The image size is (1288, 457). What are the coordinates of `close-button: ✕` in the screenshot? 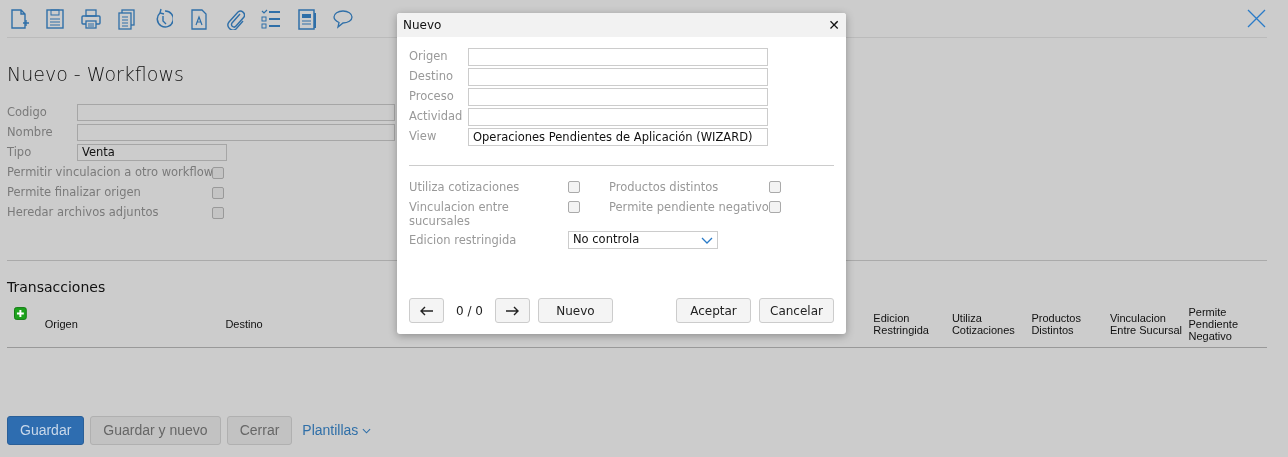 It's located at (834, 25).